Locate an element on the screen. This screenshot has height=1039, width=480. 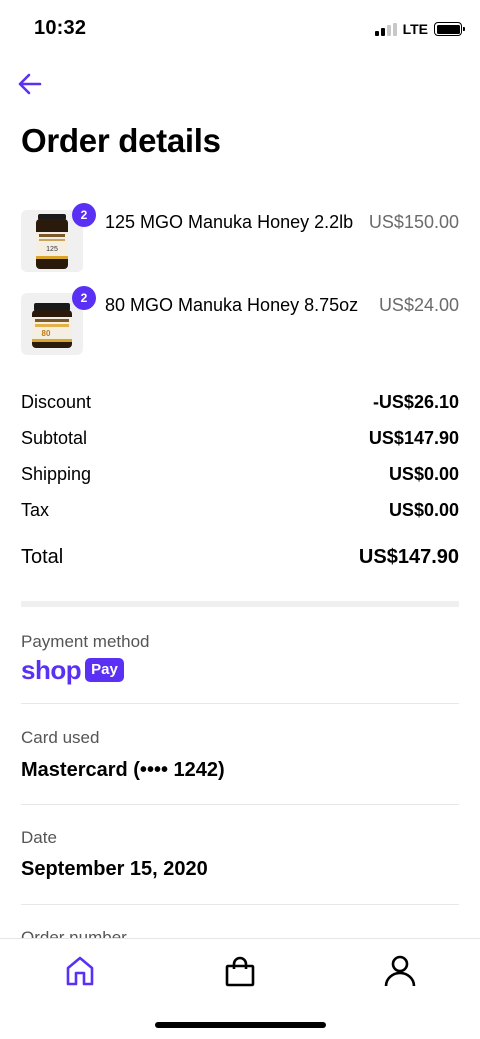
battery-icon is located at coordinates (449, 29).